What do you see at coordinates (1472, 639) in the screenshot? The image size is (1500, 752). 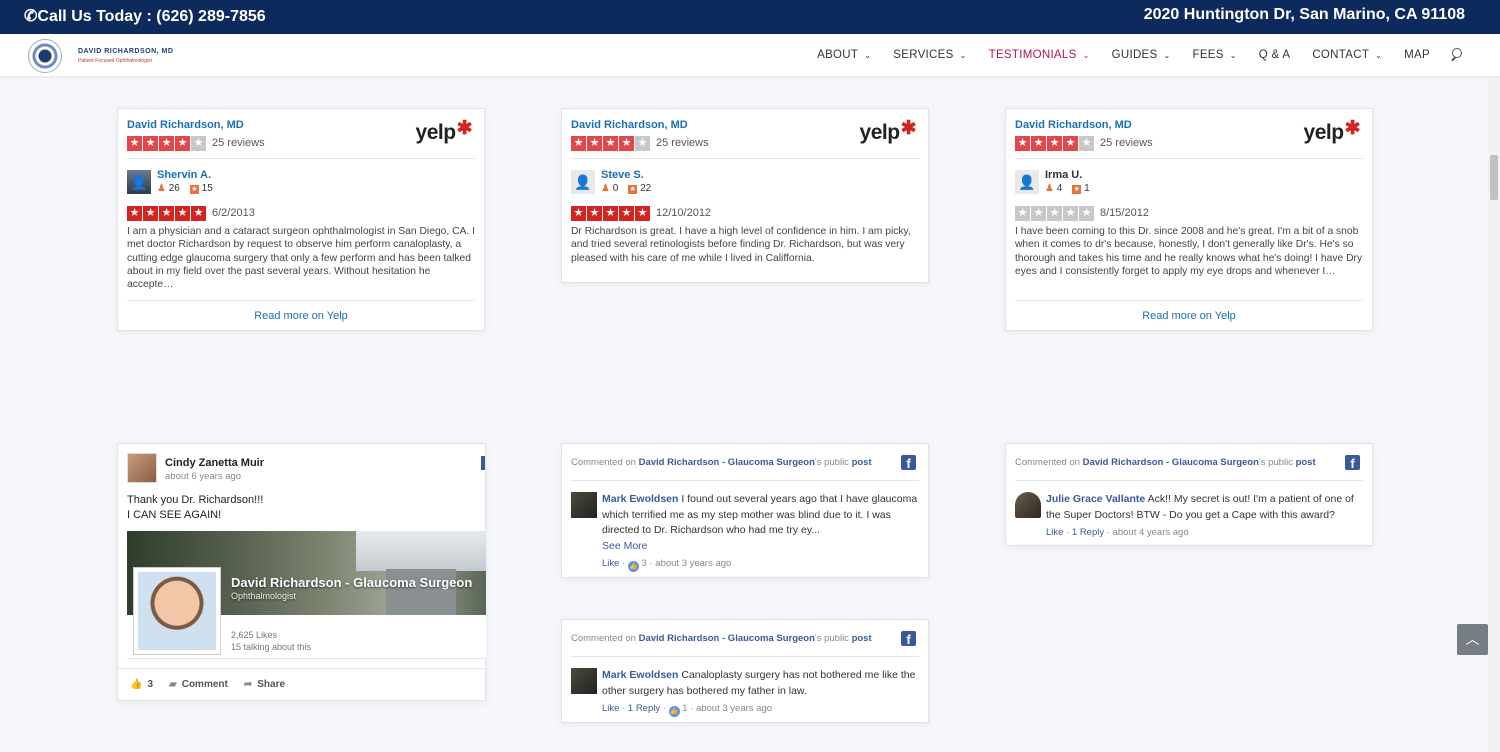 I see `back-to-top-button: ︿` at bounding box center [1472, 639].